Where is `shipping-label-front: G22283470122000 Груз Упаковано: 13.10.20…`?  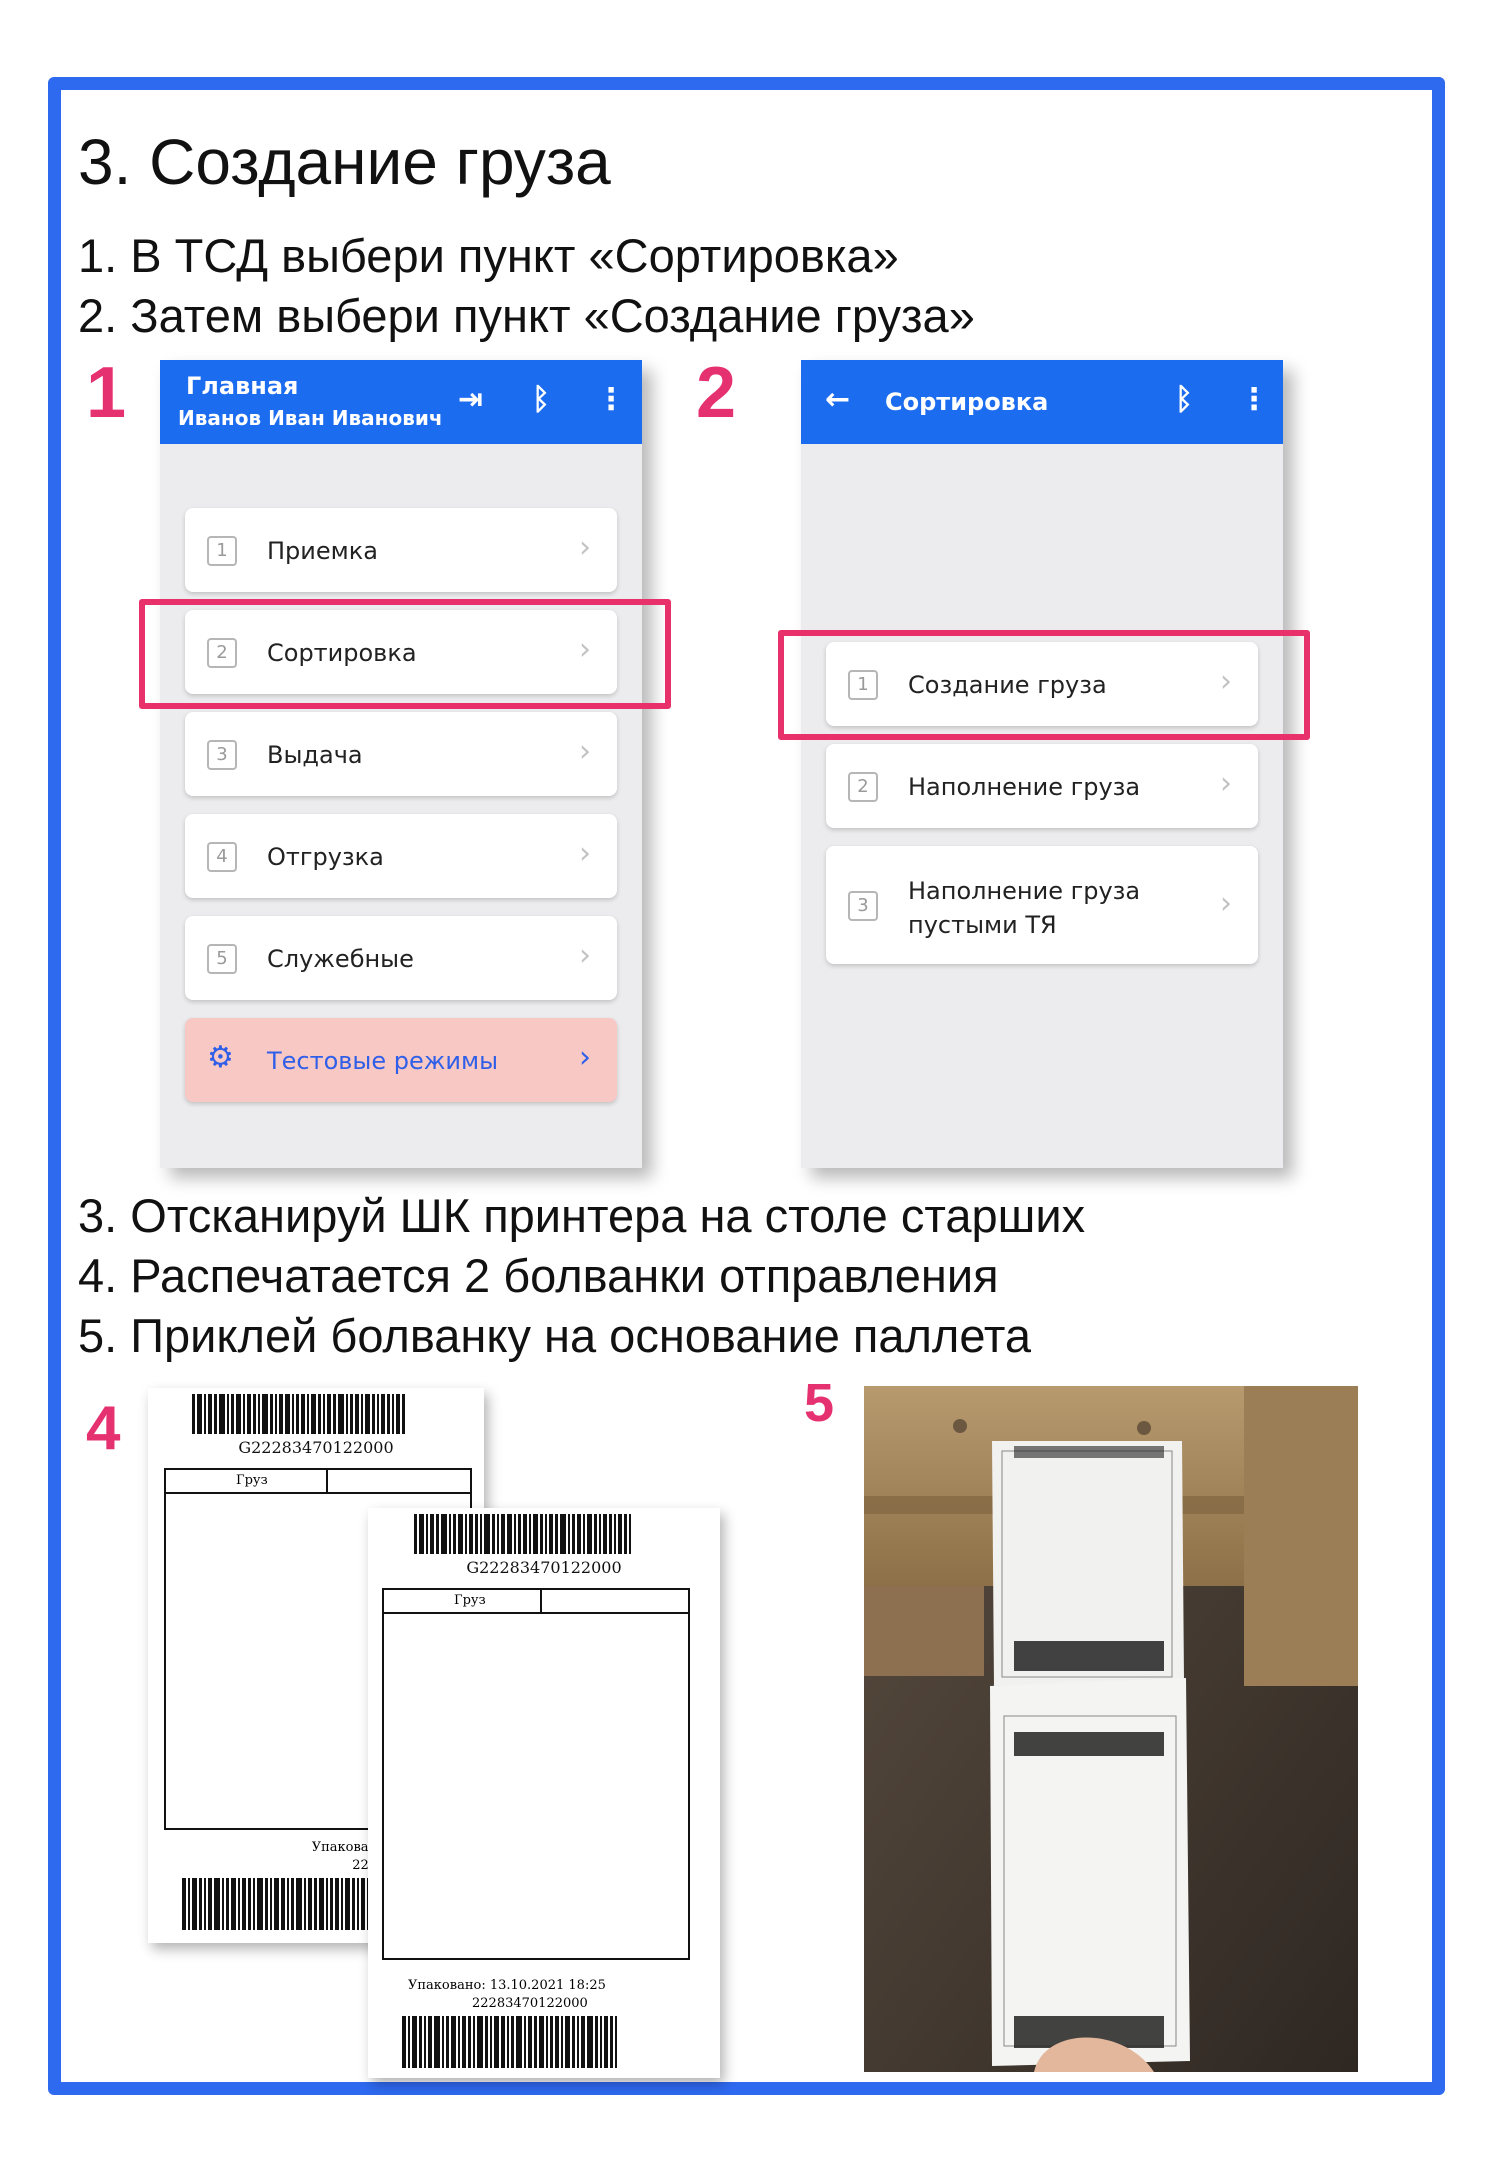 shipping-label-front: G22283470122000 Груз Упаковано: 13.10.20… is located at coordinates (544, 1793).